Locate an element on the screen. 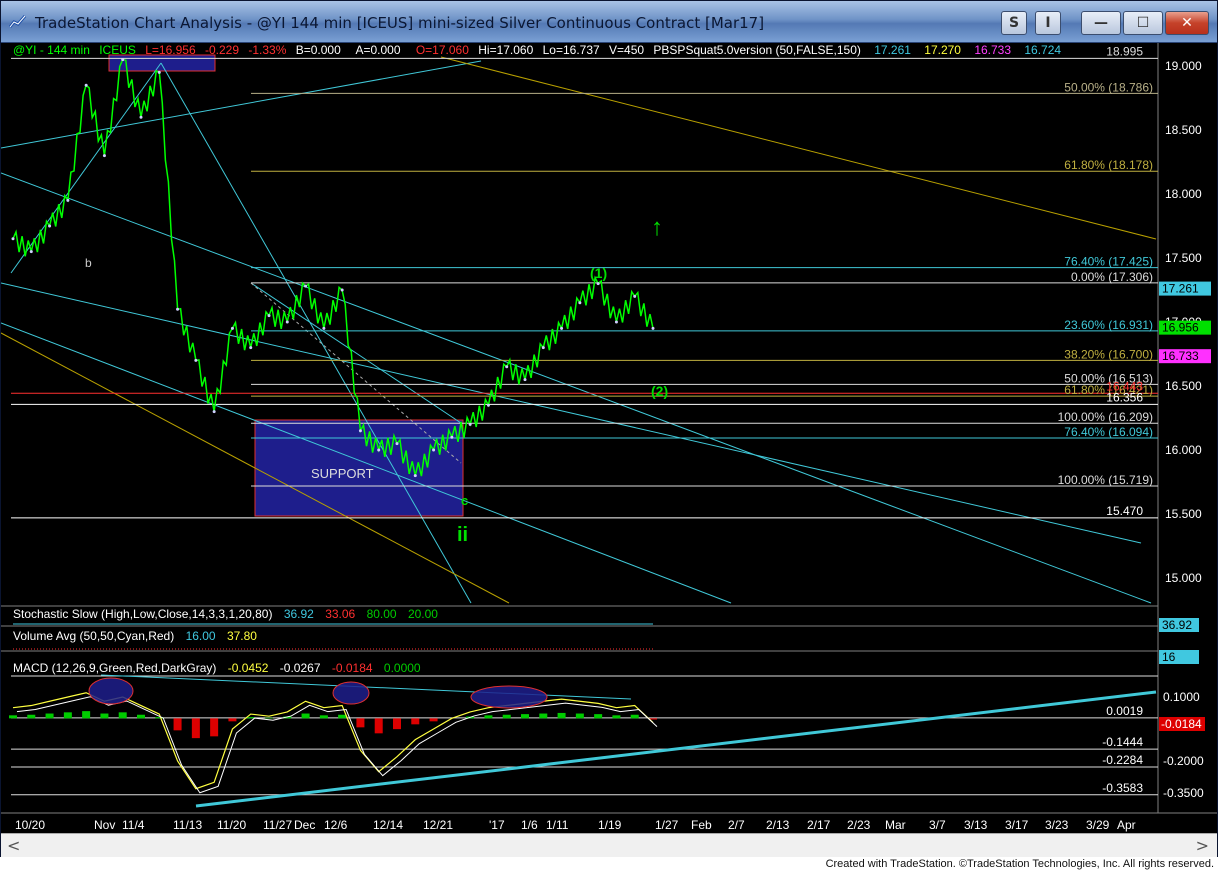 This screenshot has height=873, width=1218. macd-v1: -0.0452 is located at coordinates (248, 668).